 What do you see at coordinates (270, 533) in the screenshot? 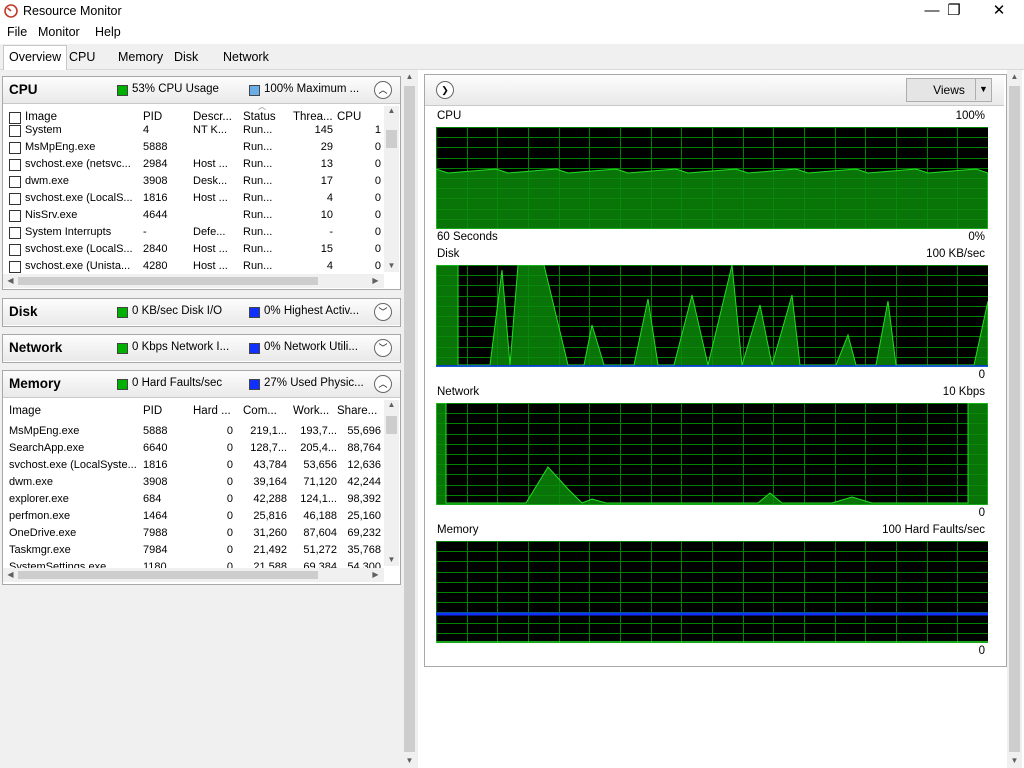
I see `table-cell: 31,260` at bounding box center [270, 533].